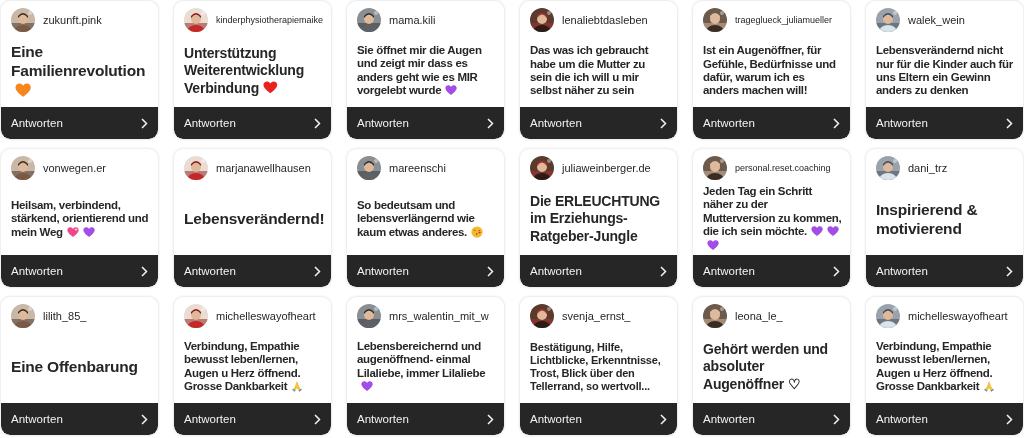 Image resolution: width=1024 pixels, height=438 pixels. What do you see at coordinates (74, 367) in the screenshot?
I see `answer-text: Eine Offenbarung` at bounding box center [74, 367].